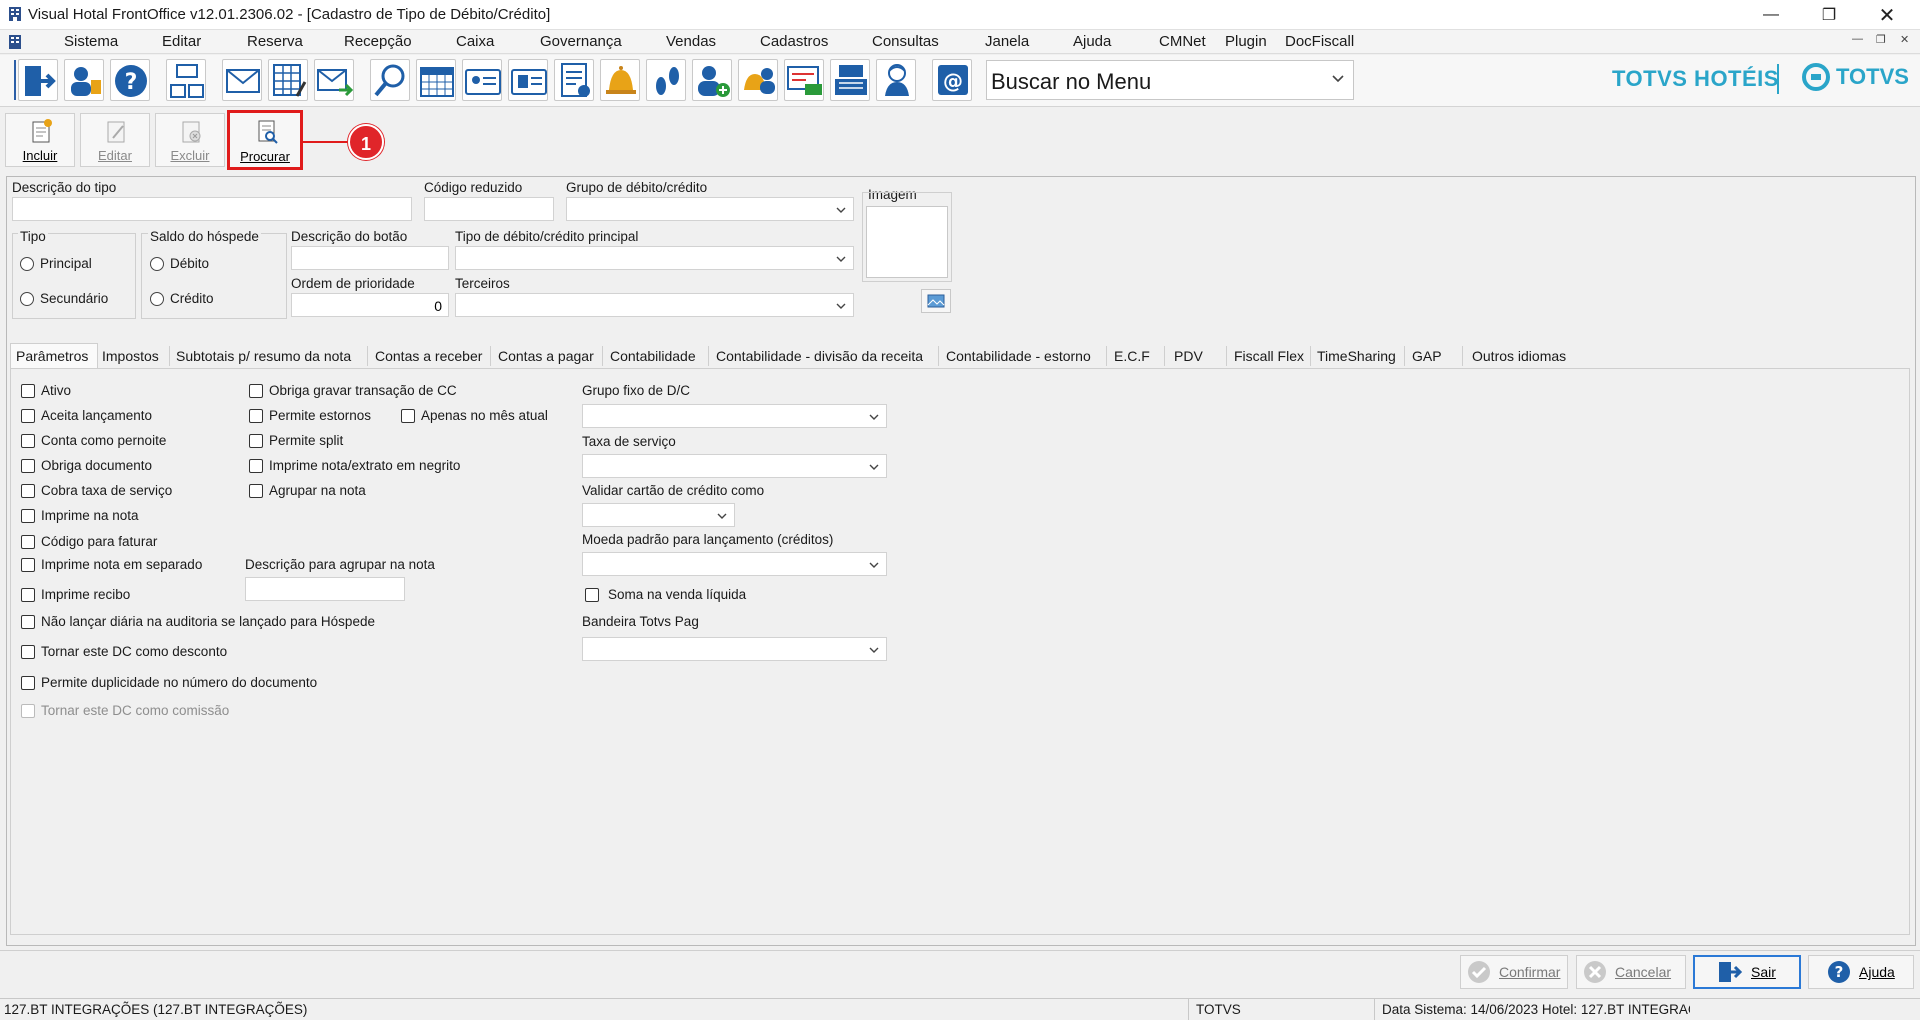 Image resolution: width=1920 pixels, height=1020 pixels. I want to click on help-icon: ?, so click(130, 80).